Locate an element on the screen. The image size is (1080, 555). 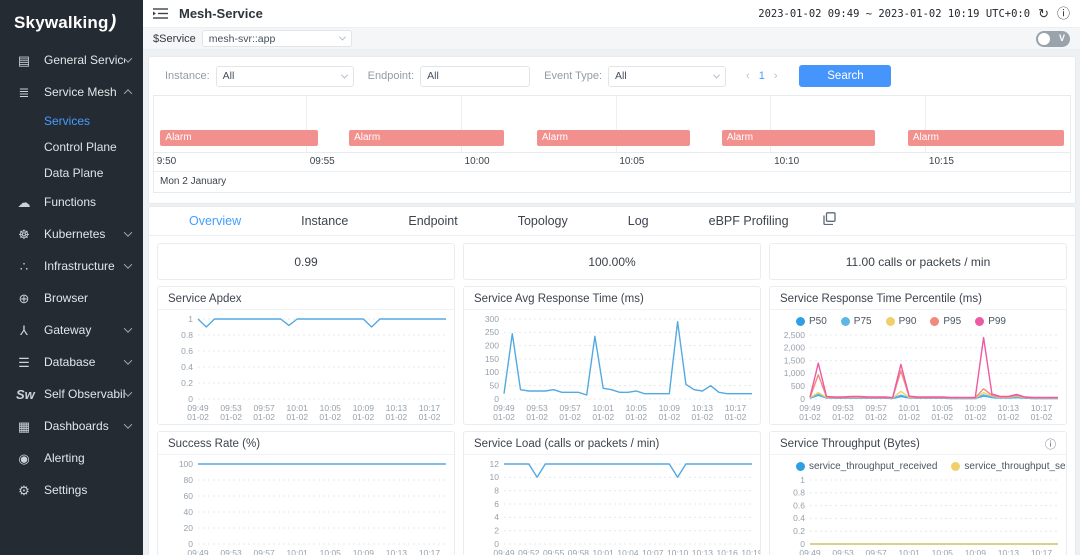
svg-text: 250 is located at coordinates (492, 332).